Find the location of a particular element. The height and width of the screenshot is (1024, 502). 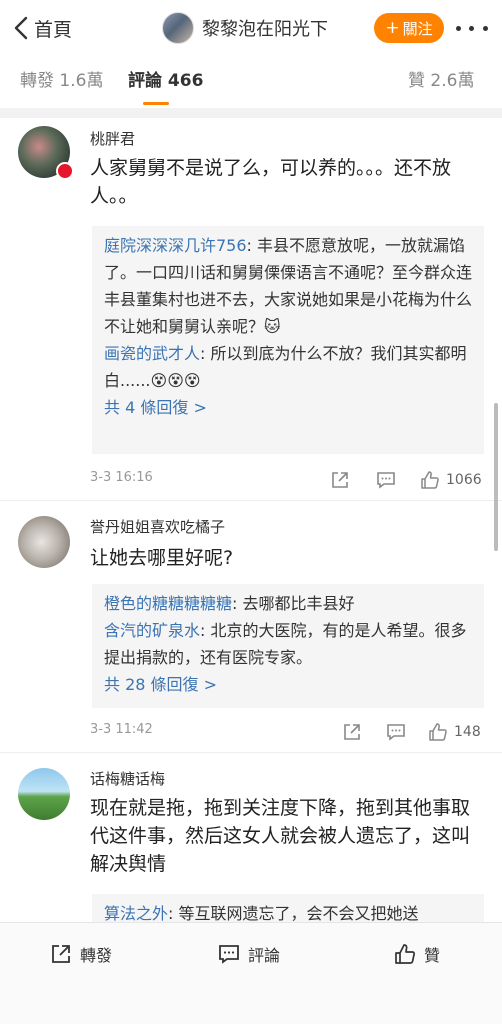

comment-username: 桃胖君 is located at coordinates (112, 138).